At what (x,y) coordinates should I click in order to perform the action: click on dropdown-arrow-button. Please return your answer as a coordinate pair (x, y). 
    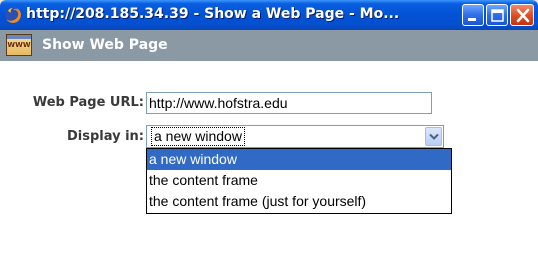
    Looking at the image, I should click on (433, 136).